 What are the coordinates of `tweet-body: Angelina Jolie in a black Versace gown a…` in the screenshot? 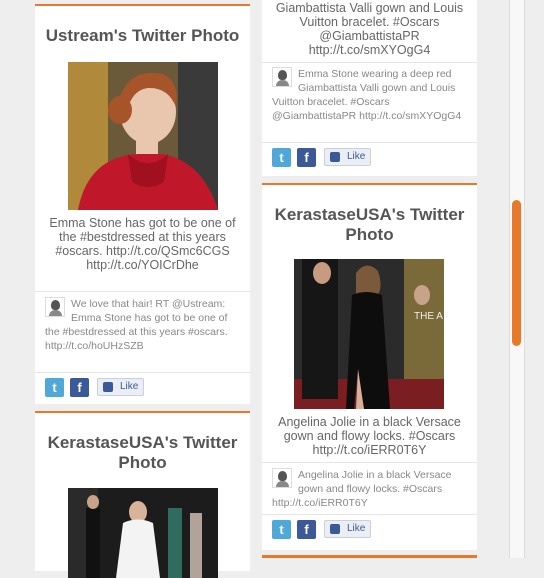 It's located at (362, 489).